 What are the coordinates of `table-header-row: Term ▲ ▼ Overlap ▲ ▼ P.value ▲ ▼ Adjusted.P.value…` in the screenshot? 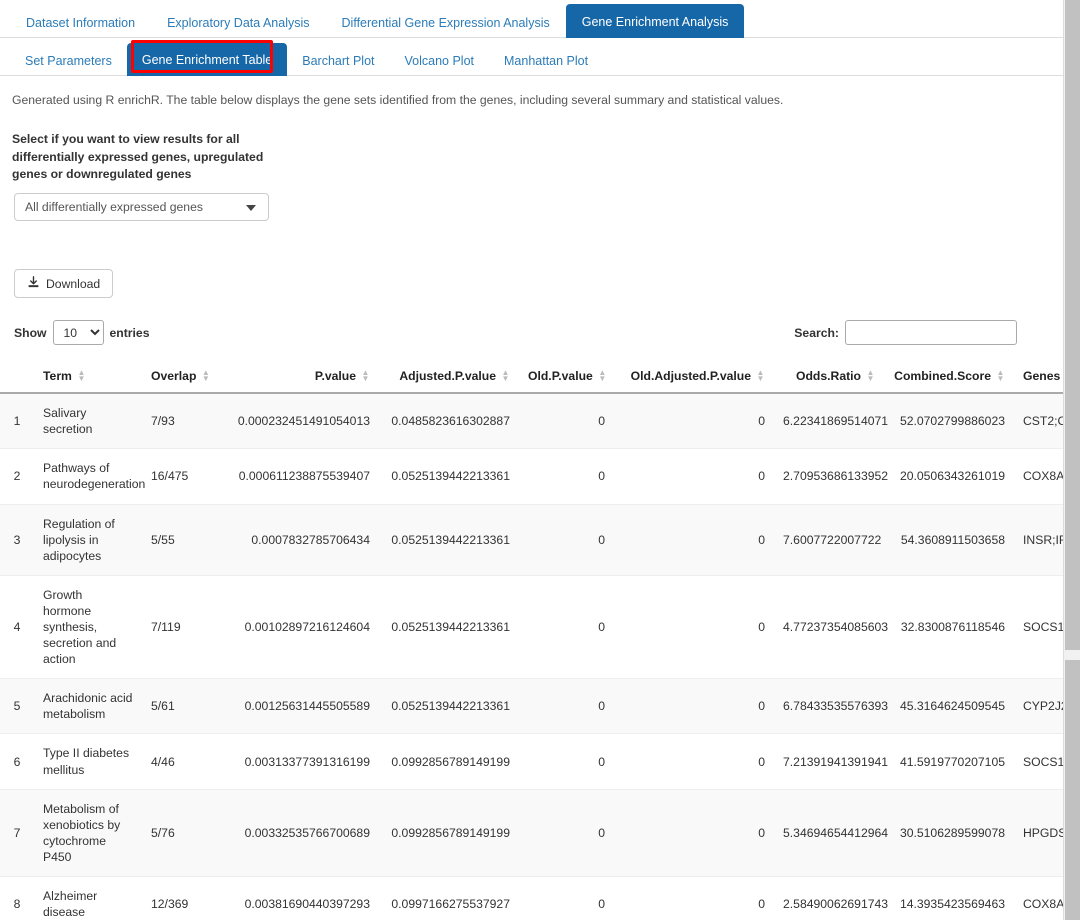 It's located at (531, 377).